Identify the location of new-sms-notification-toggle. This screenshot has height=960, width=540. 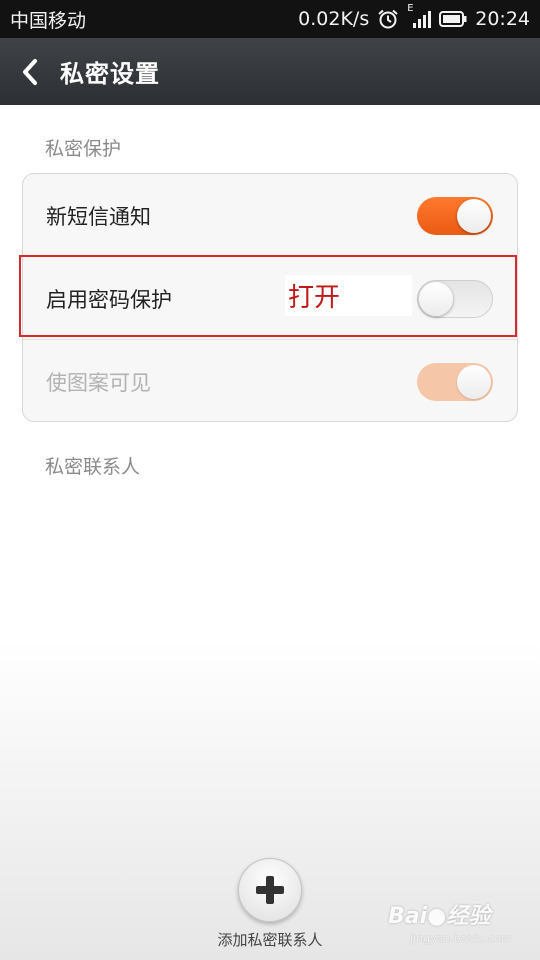
(455, 215).